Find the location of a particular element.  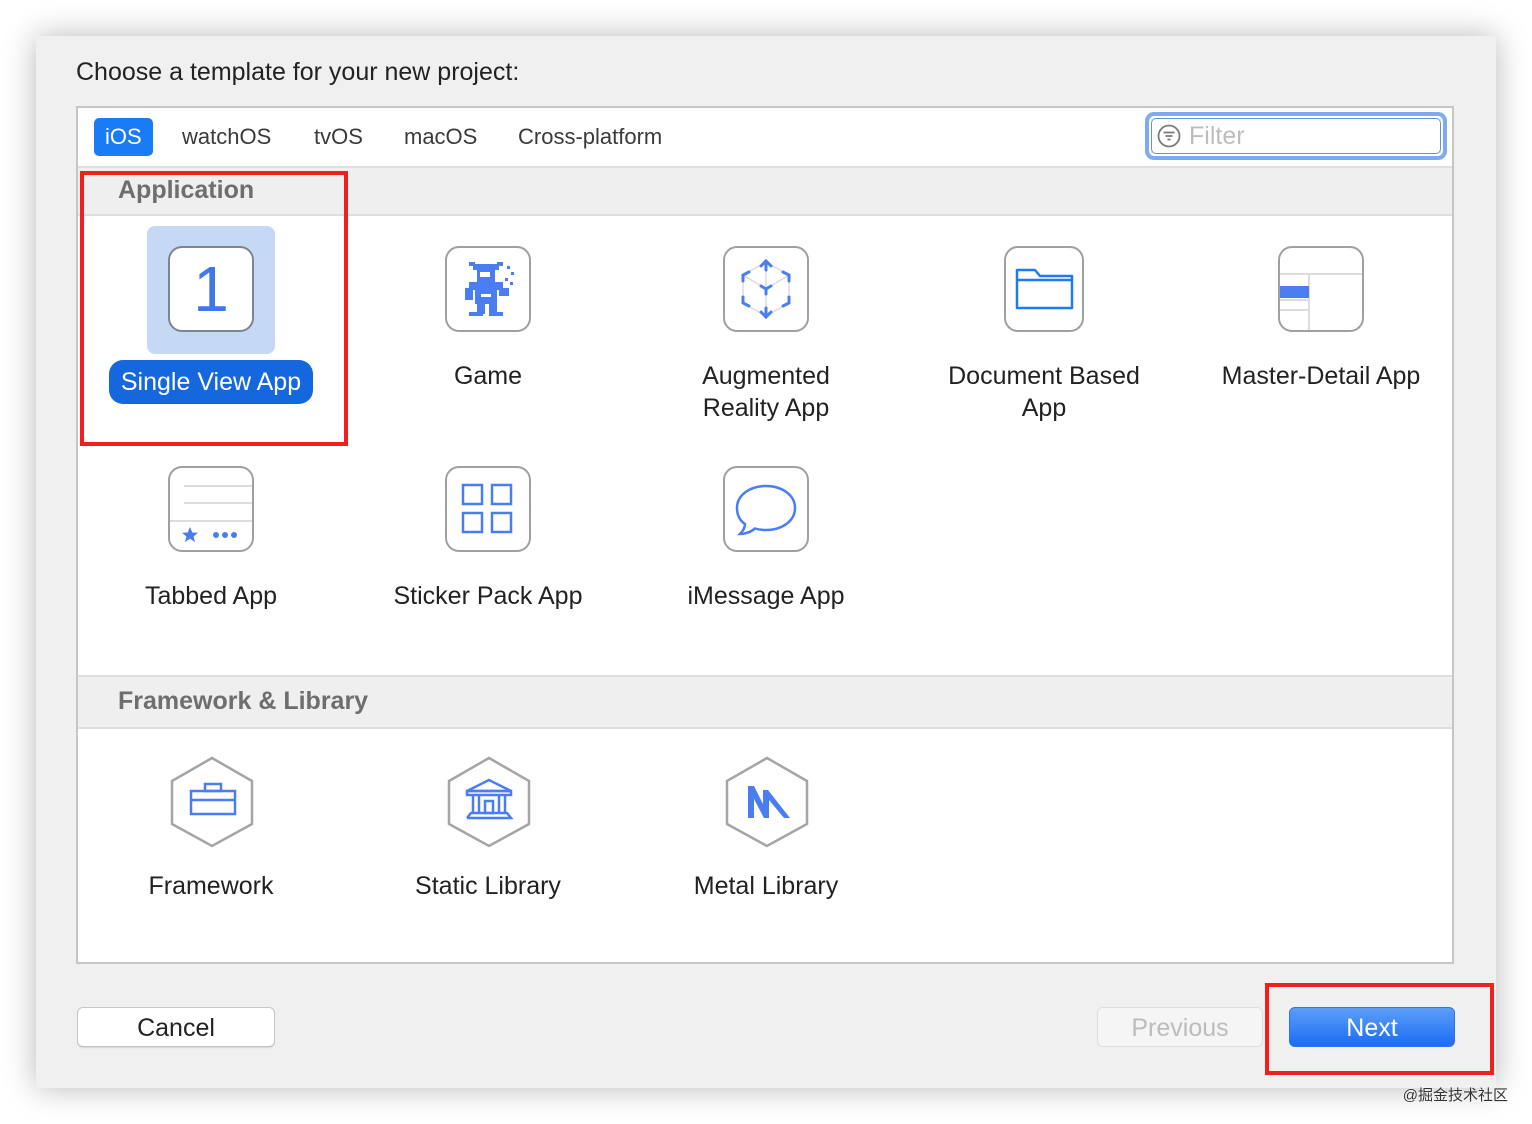

watermark: @掘金技术社区 is located at coordinates (1455, 1095).